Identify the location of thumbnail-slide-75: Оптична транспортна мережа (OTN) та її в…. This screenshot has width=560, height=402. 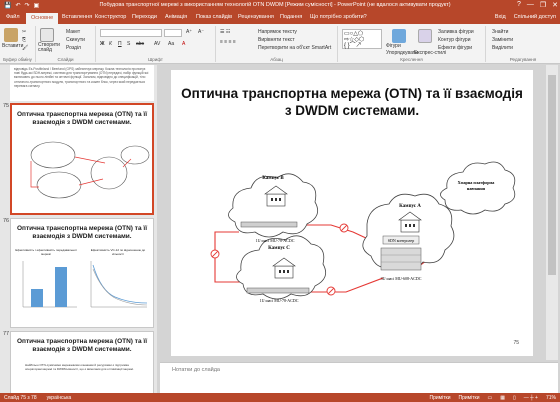
(82, 159).